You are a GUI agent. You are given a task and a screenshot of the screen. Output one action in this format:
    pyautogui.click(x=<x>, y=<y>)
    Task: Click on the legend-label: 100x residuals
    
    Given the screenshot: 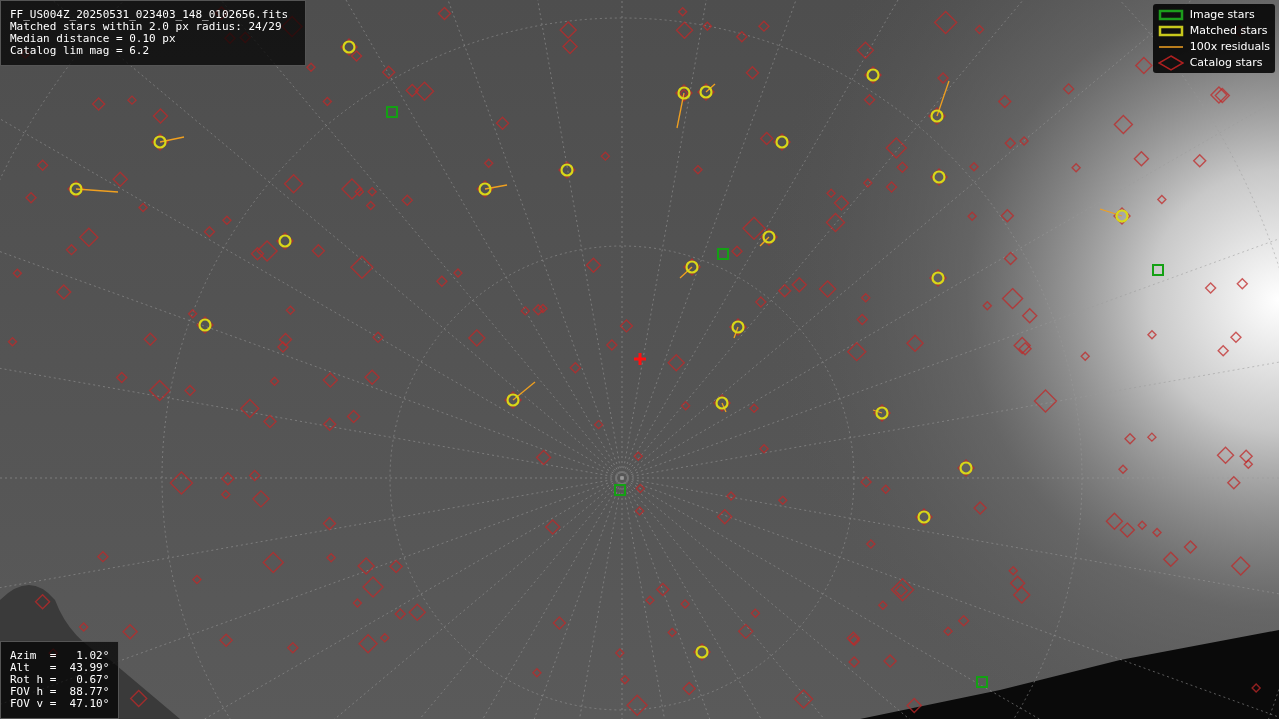 What is the action you would take?
    pyautogui.click(x=1229, y=46)
    